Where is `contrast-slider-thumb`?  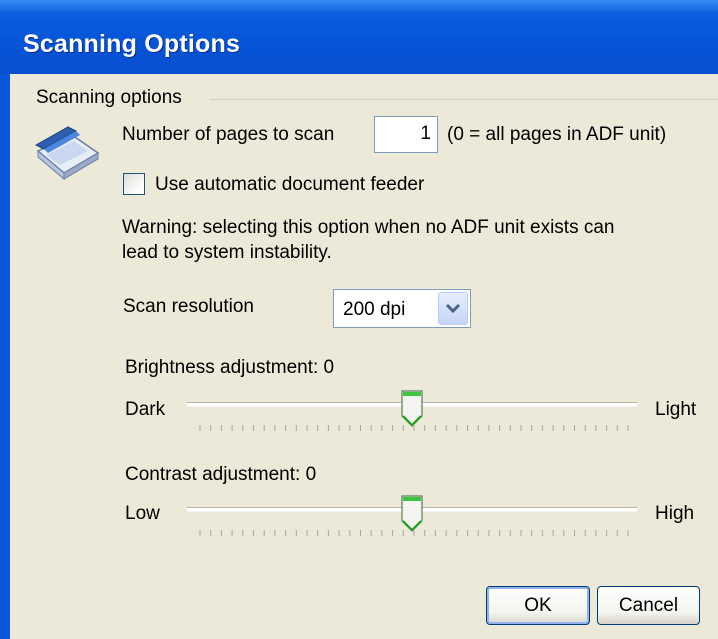
contrast-slider-thumb is located at coordinates (412, 514).